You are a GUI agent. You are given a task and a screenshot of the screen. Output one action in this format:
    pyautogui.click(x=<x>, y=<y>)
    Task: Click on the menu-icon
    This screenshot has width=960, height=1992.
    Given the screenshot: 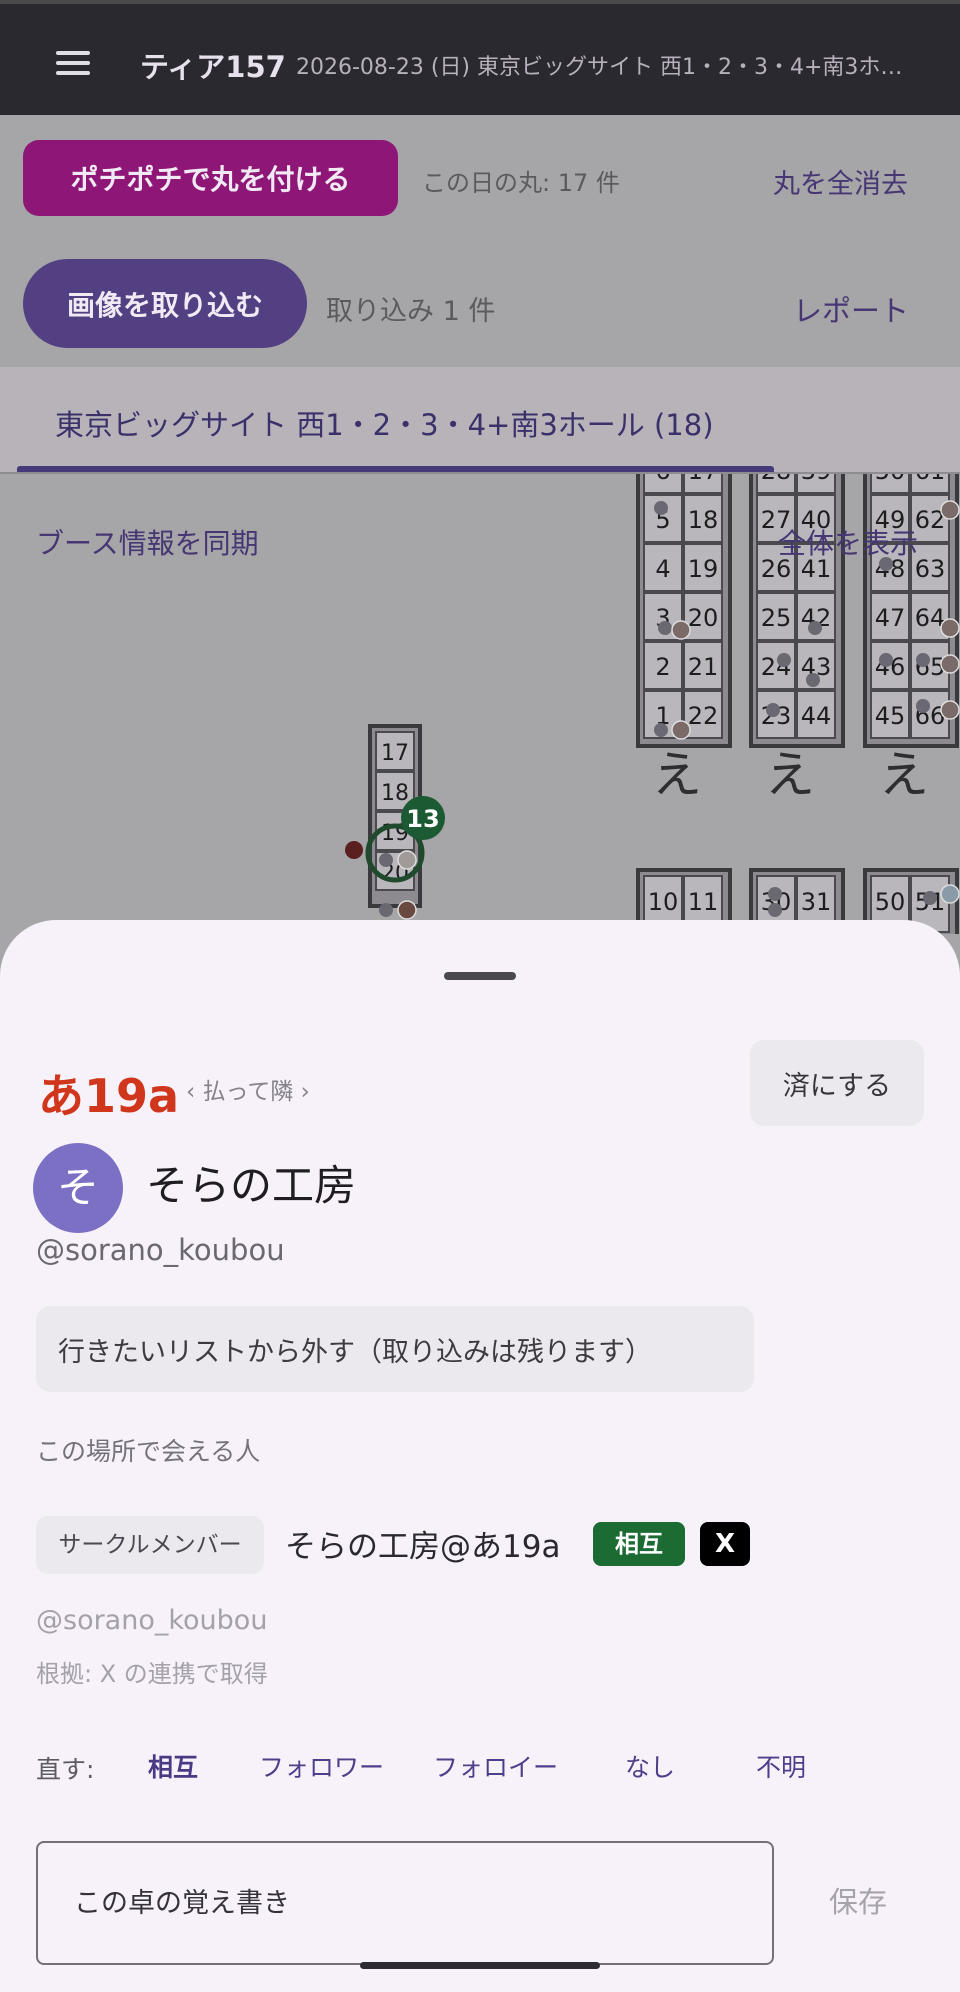 What is the action you would take?
    pyautogui.click(x=73, y=63)
    